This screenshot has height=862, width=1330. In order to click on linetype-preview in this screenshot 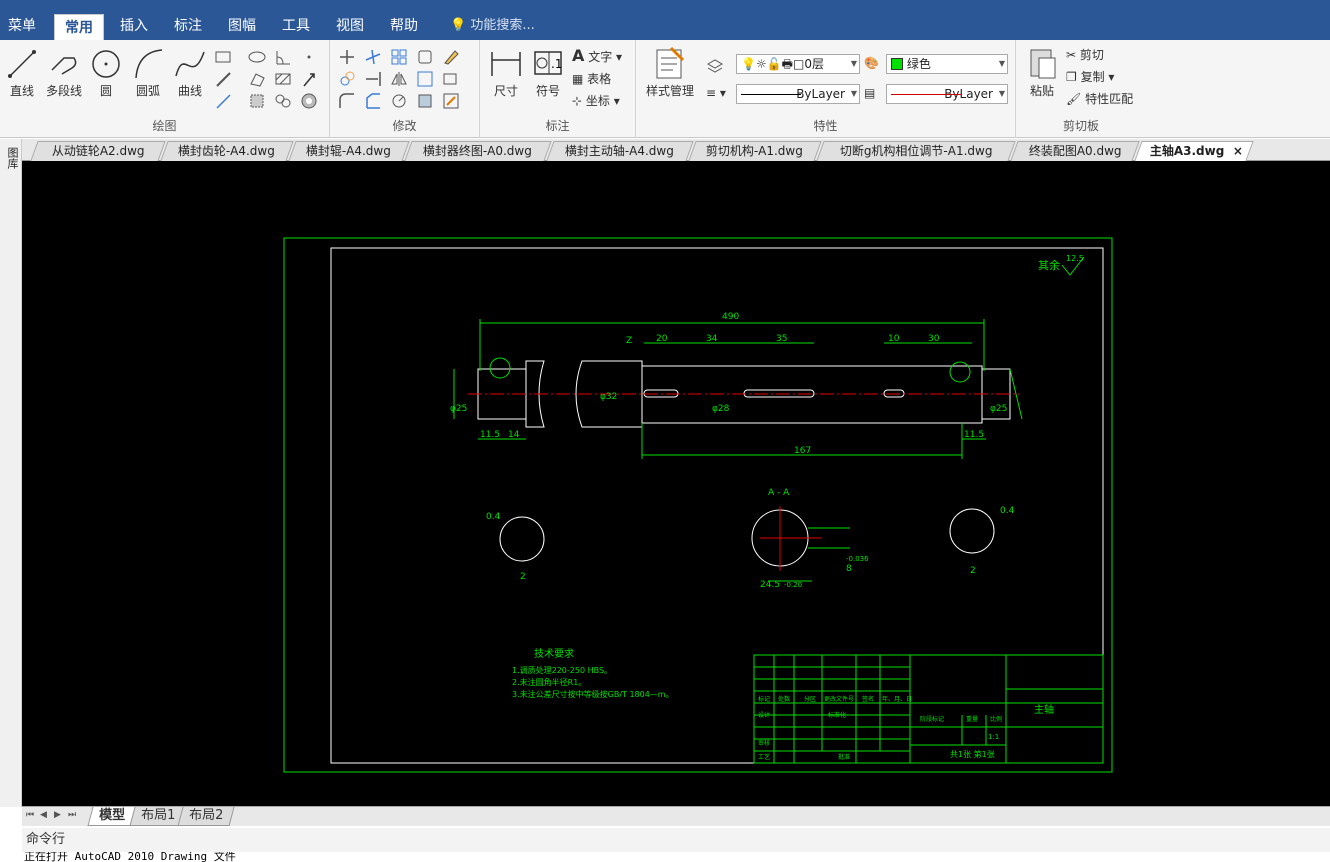, I will do `click(771, 94)`.